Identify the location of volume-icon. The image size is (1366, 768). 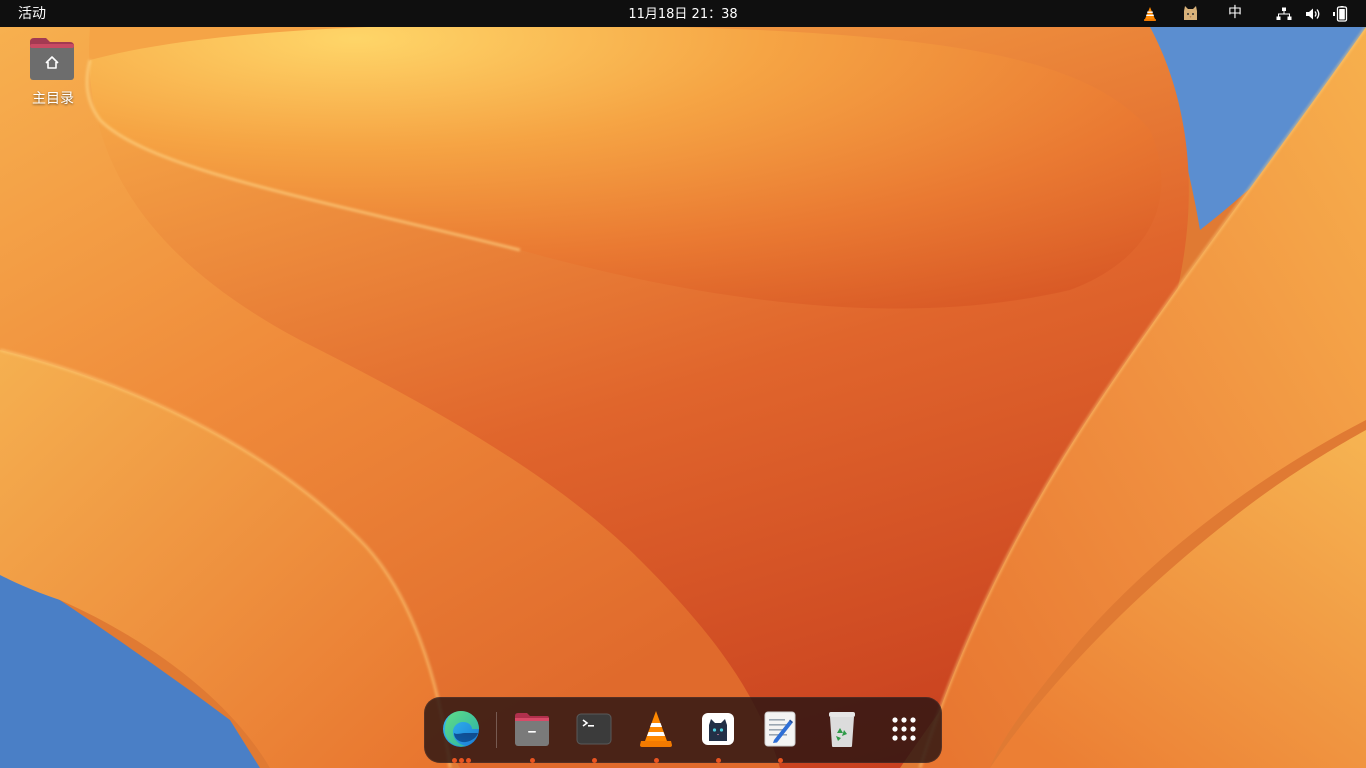
(1313, 13).